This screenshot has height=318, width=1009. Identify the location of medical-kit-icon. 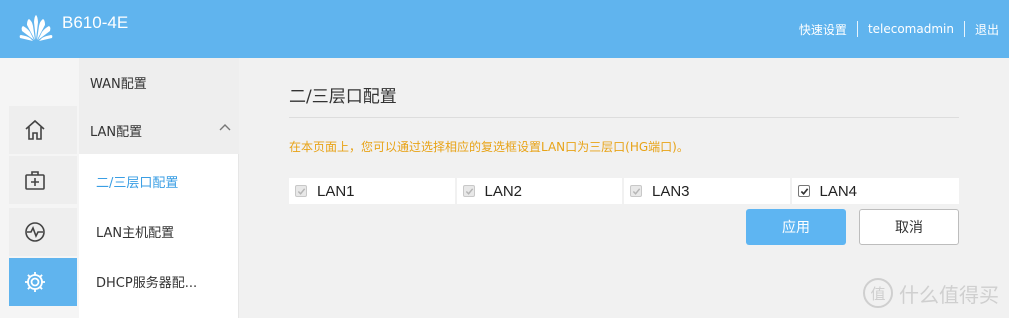
(35, 180).